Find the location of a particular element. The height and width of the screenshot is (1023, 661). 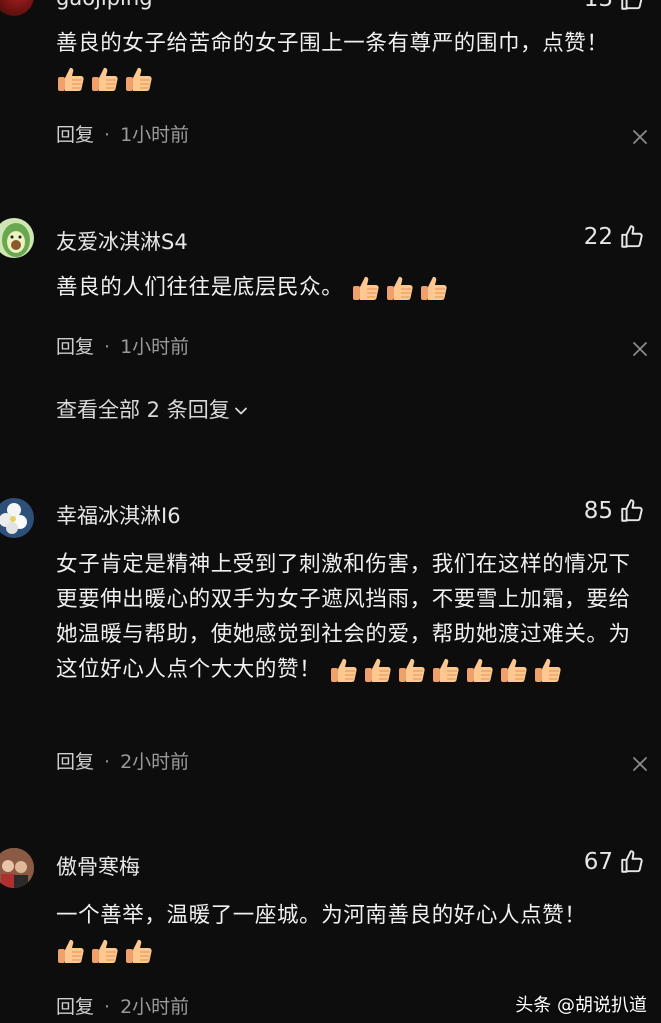

comment-username: 傲骨寒梅 is located at coordinates (98, 866).